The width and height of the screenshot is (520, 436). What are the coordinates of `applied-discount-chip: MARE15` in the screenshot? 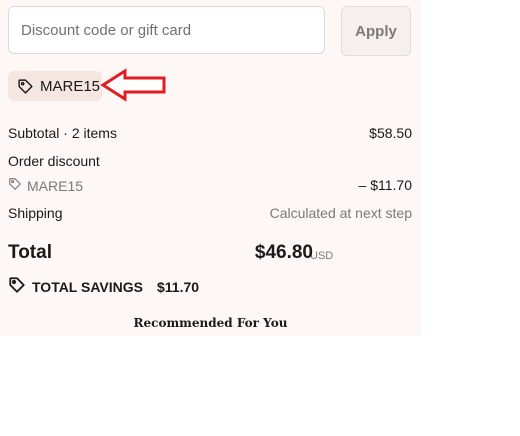 It's located at (55, 86).